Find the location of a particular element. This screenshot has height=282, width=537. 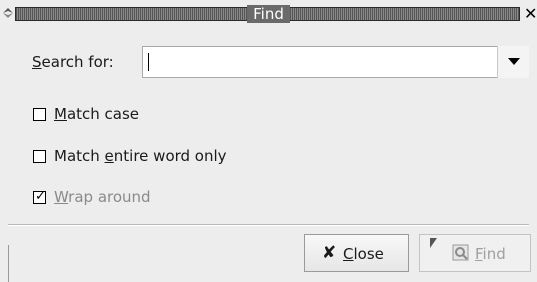

match-entire-word-checkbox is located at coordinates (39, 156).